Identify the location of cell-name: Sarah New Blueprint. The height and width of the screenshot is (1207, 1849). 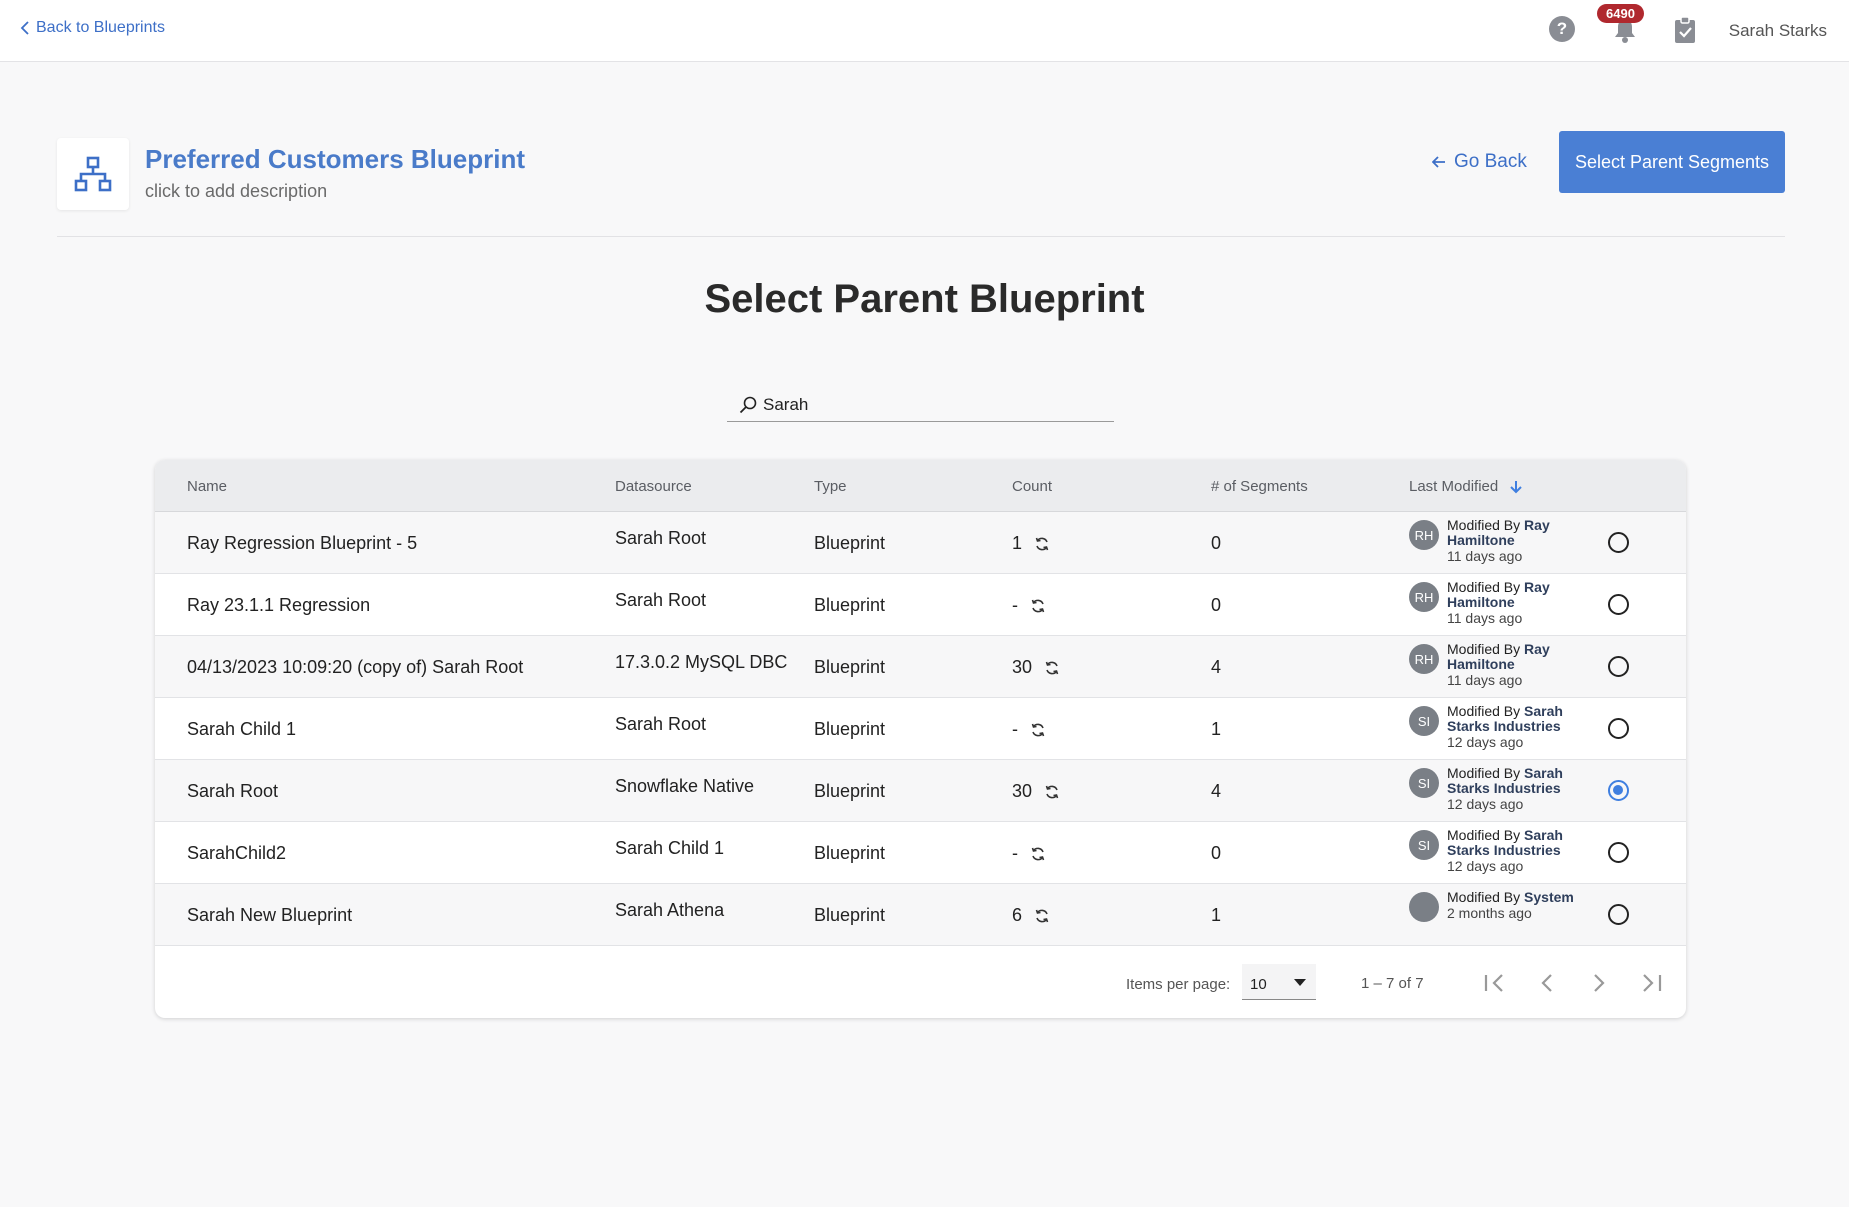
(270, 915).